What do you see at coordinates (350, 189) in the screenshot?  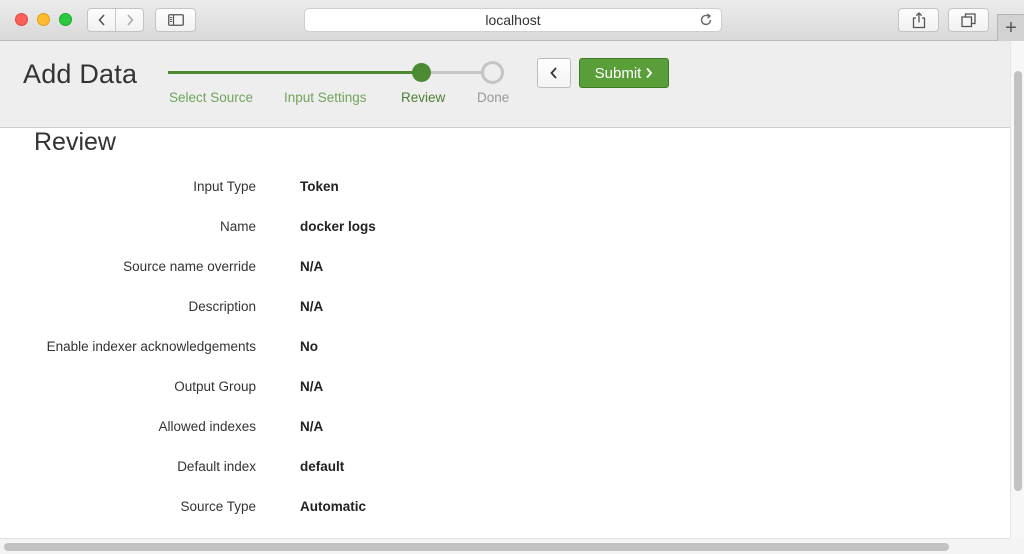 I see `review-row: Input Type Token` at bounding box center [350, 189].